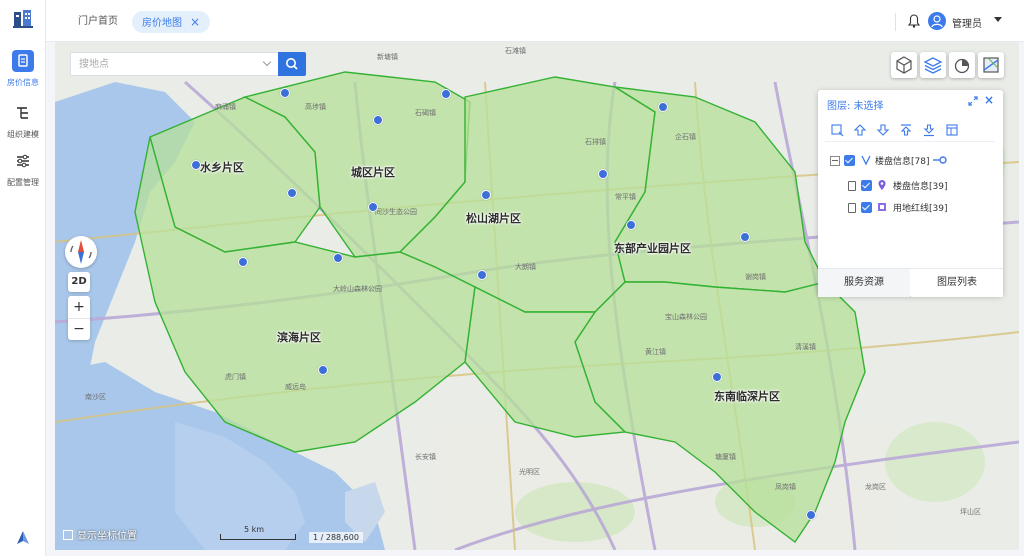 This screenshot has width=1024, height=556. Describe the element at coordinates (79, 329) in the screenshot. I see `zoom-out-button: −` at that location.